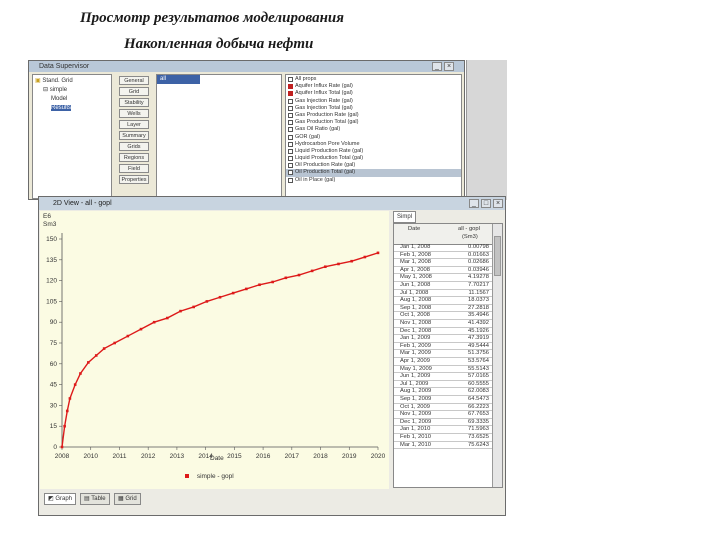  What do you see at coordinates (443, 263) in the screenshot?
I see `table-row: Mar 1, 2008 0.02686` at bounding box center [443, 263].